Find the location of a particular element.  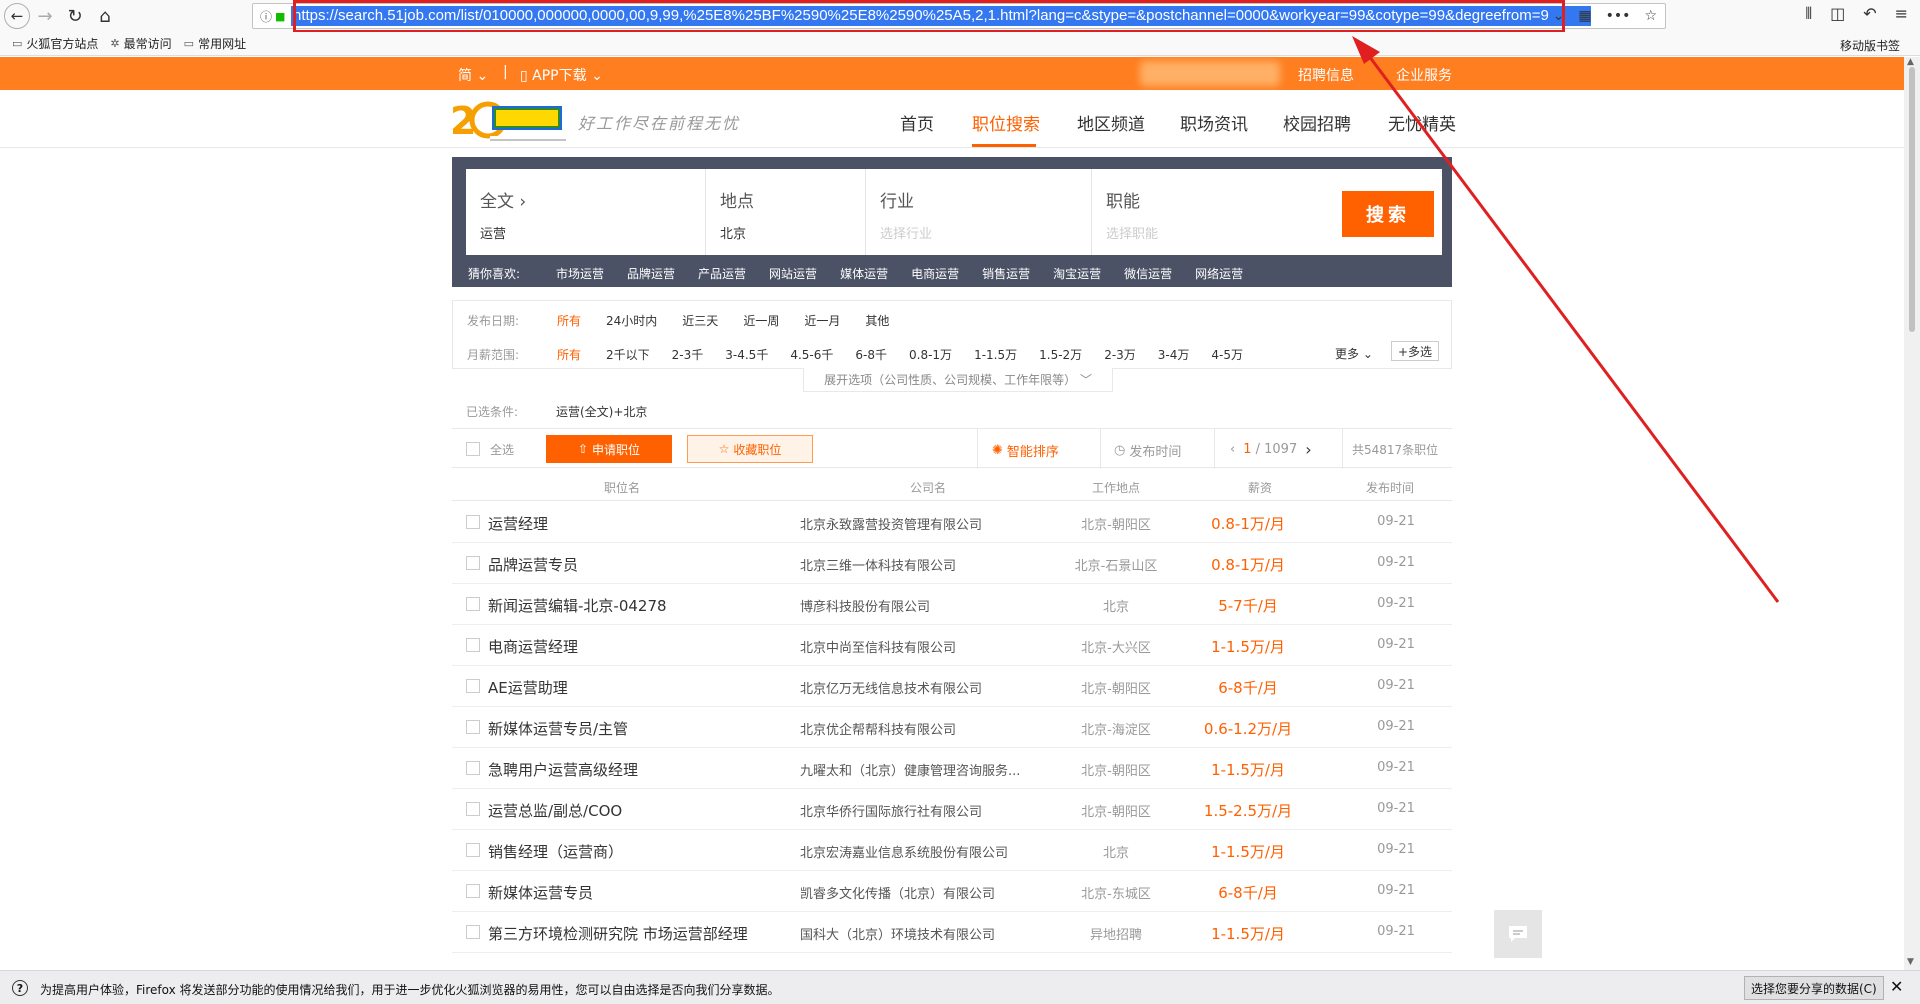

guess-item: 电商运营 is located at coordinates (935, 273).